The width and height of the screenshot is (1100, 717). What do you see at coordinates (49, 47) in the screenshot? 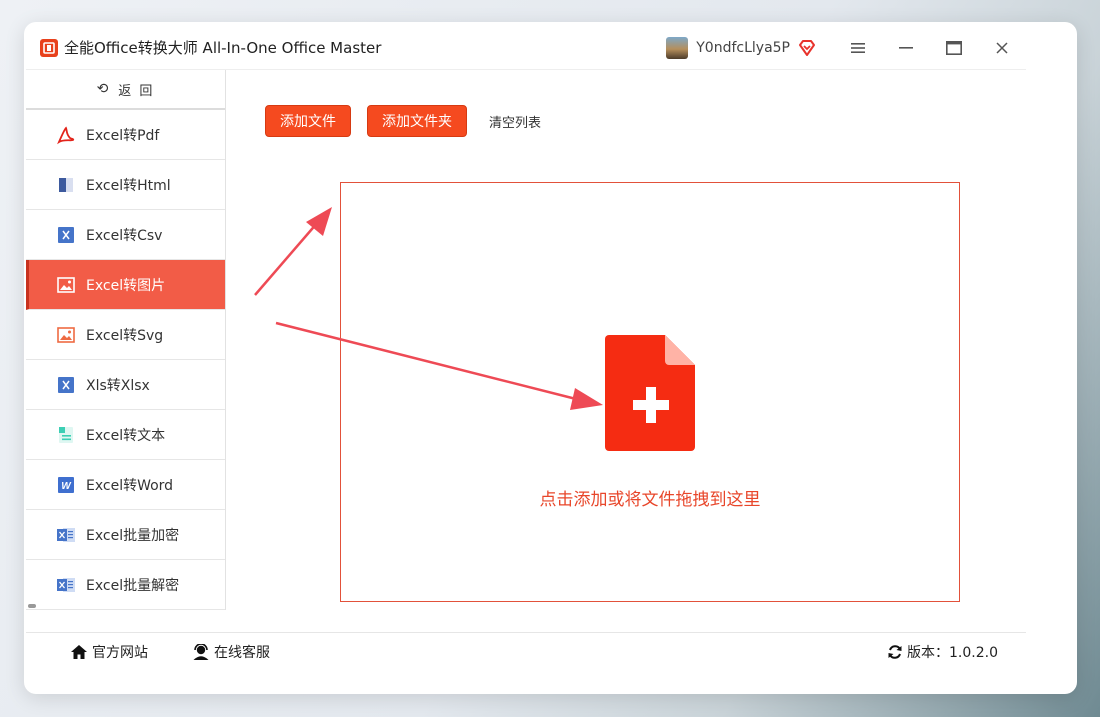
I see `app-logo-icon` at bounding box center [49, 47].